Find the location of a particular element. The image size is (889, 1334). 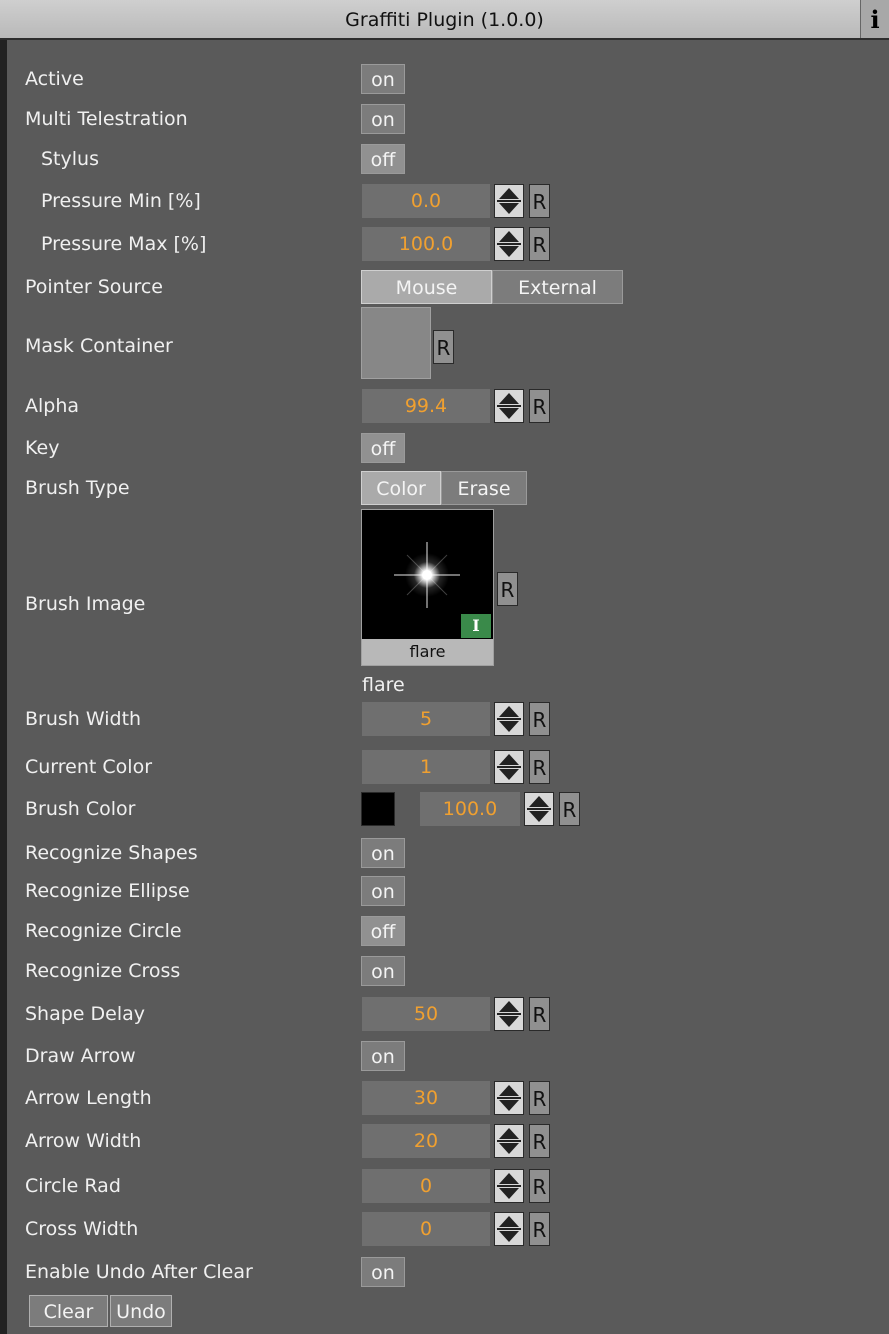

shape-delay-field: 50 is located at coordinates (426, 1014).